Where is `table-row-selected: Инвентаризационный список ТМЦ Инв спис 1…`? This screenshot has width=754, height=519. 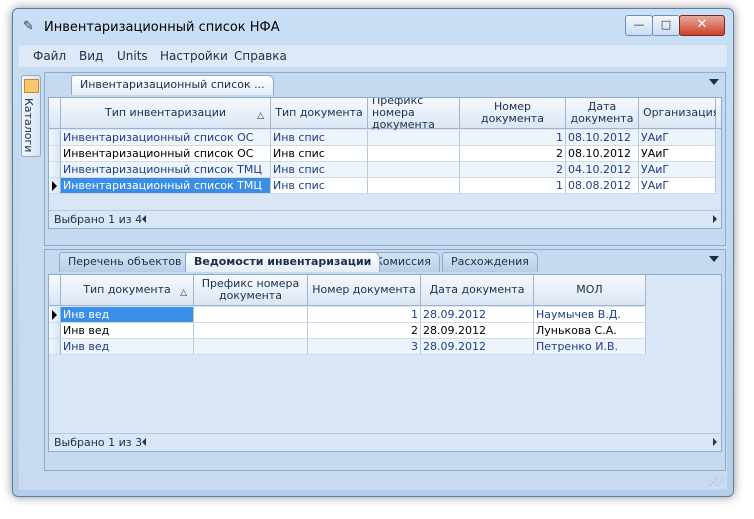
table-row-selected: Инвентаризационный список ТМЦ Инв спис 1… is located at coordinates (382, 186).